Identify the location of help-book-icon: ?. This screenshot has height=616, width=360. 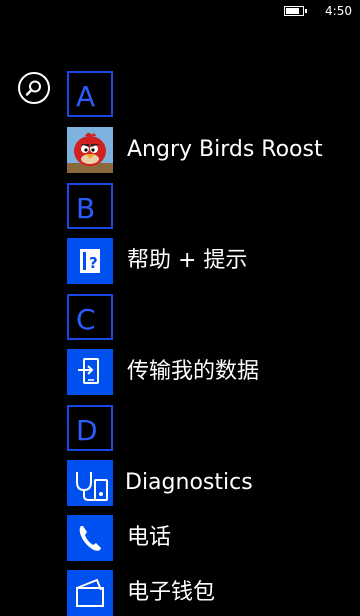
(90, 261).